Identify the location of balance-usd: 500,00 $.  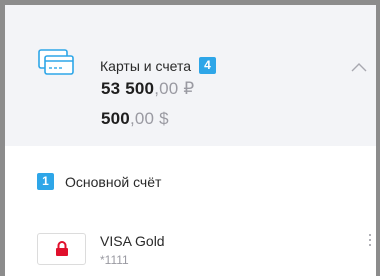
(135, 119).